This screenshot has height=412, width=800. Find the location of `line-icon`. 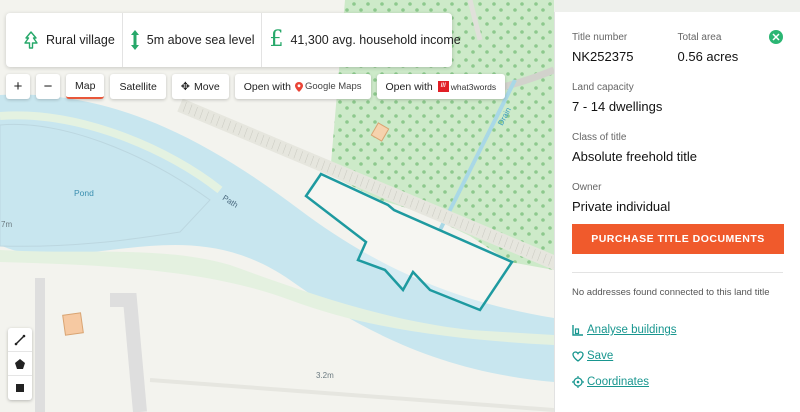

line-icon is located at coordinates (20, 339).